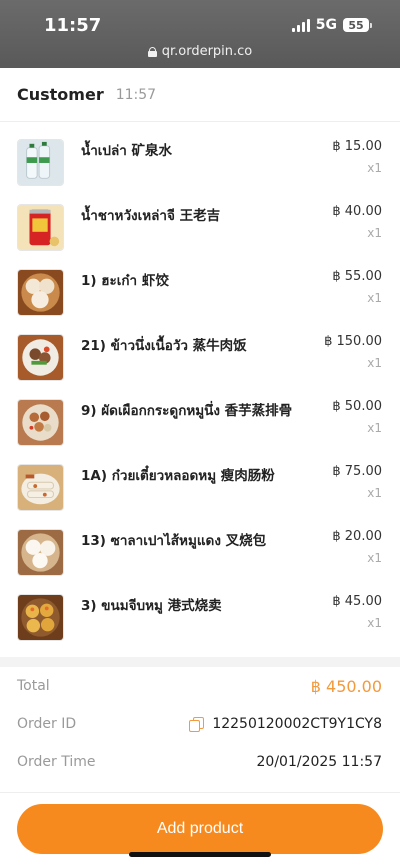 Image resolution: width=400 pixels, height=865 pixels. What do you see at coordinates (200, 792) in the screenshot?
I see `footer-divider` at bounding box center [200, 792].